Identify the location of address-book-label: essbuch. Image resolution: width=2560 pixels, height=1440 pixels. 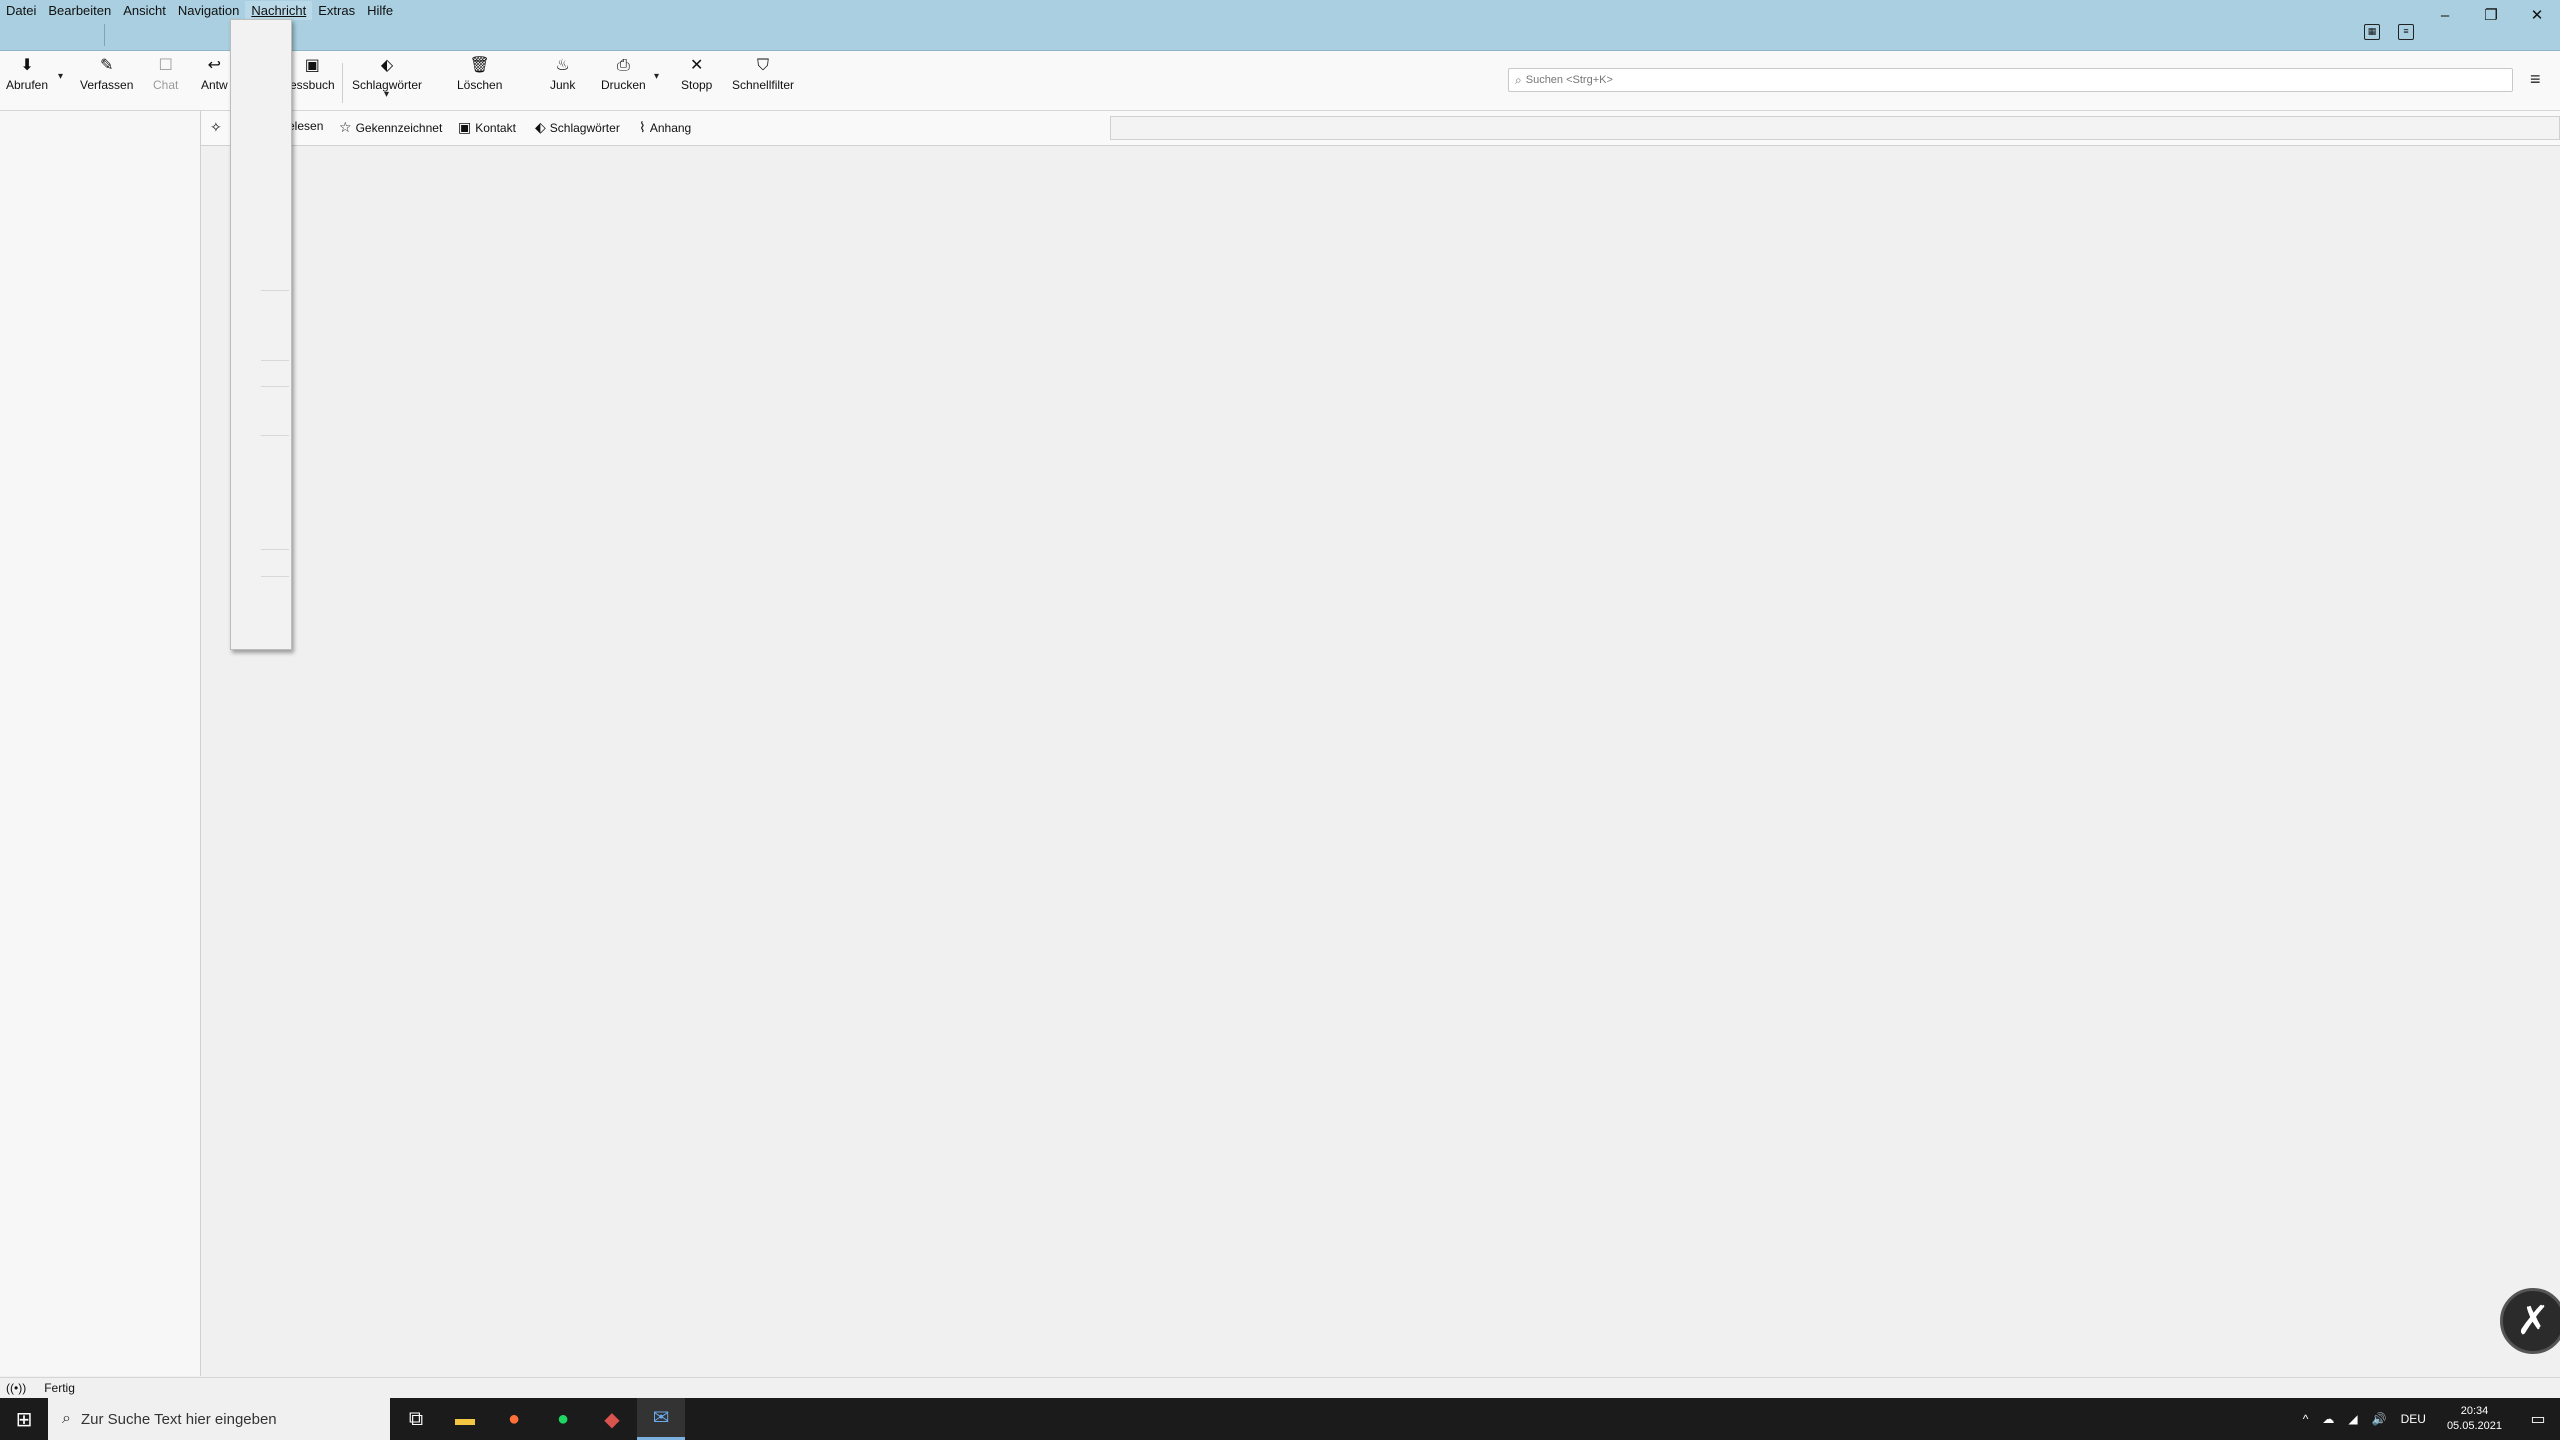
(312, 85).